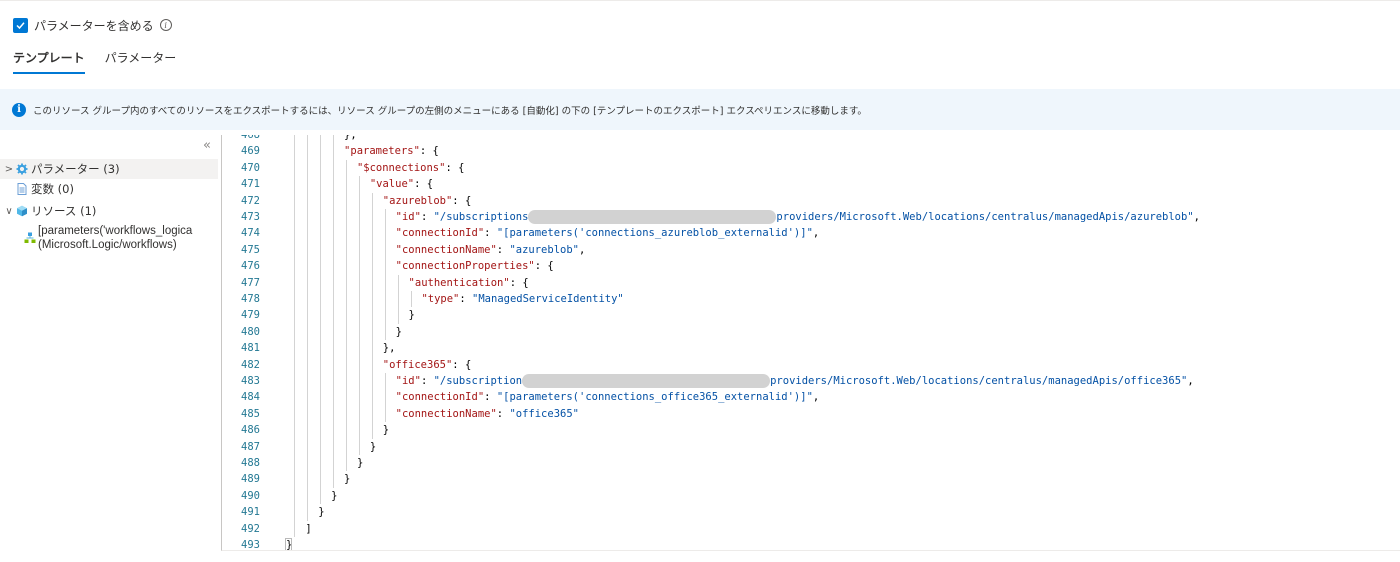 The image size is (1400, 562). I want to click on chevron-right-icon: >, so click(9, 169).